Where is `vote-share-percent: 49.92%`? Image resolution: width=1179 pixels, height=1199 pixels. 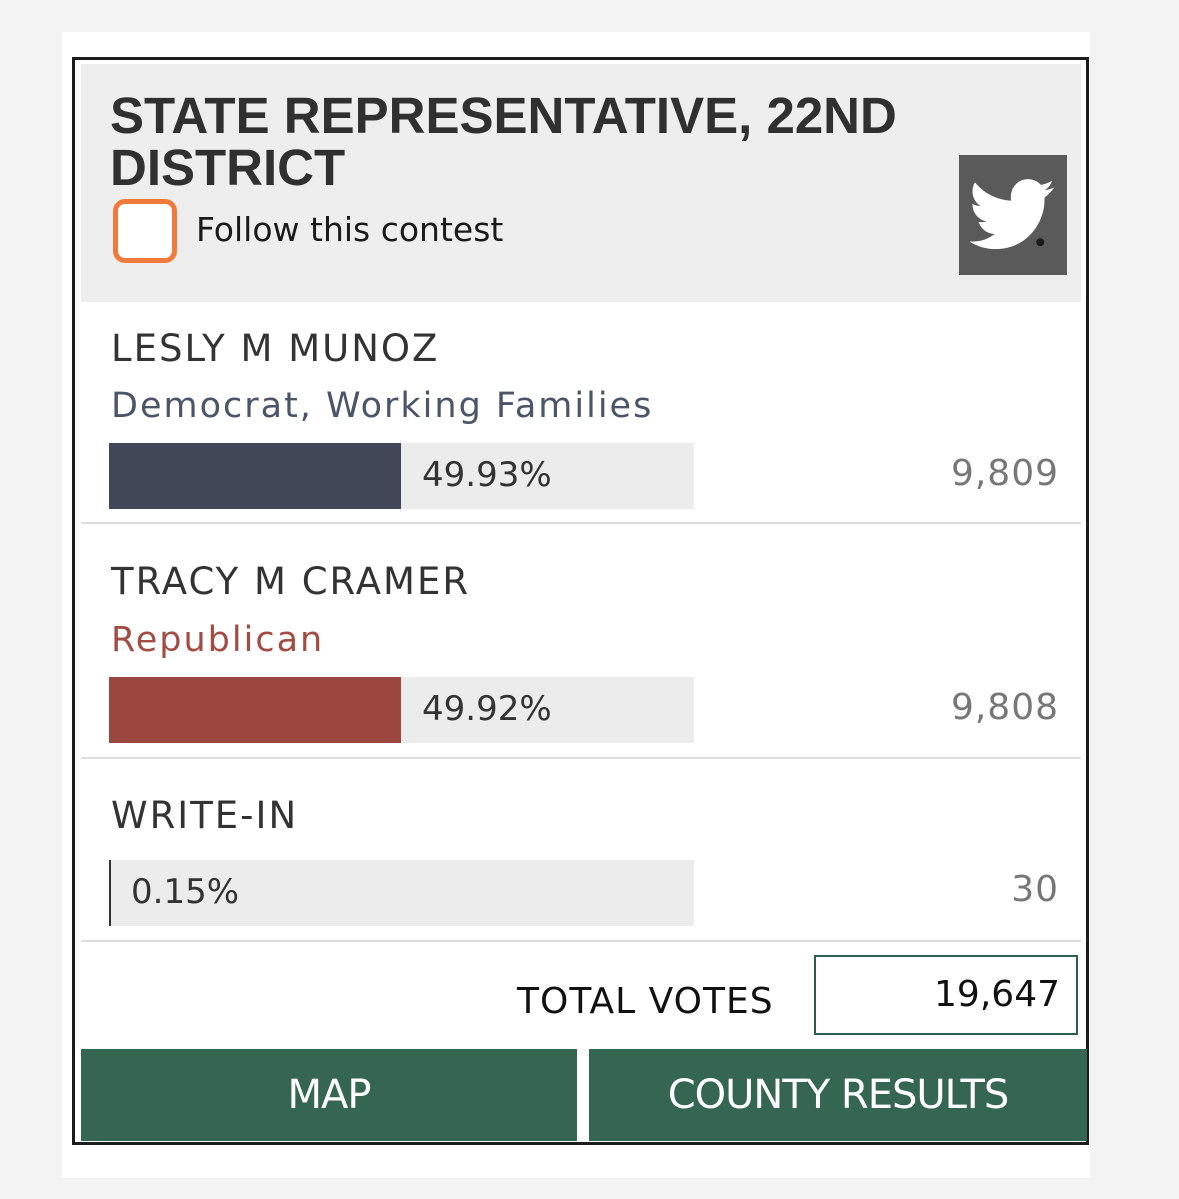
vote-share-percent: 49.92% is located at coordinates (487, 709).